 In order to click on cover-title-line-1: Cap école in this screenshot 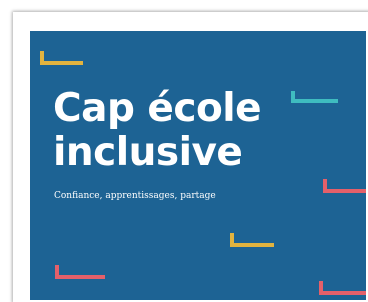, I will do `click(157, 108)`.